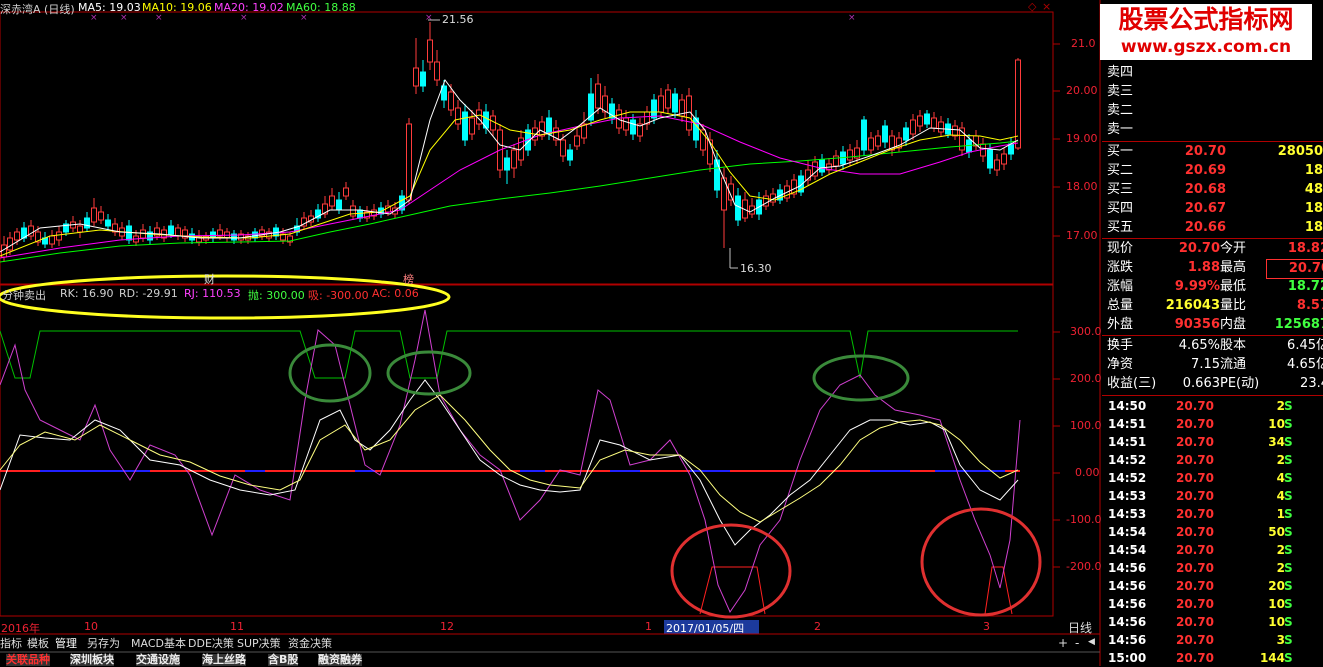 This screenshot has height=667, width=1323. What do you see at coordinates (24, 295) in the screenshot?
I see `indicator-name: 分钟卖出` at bounding box center [24, 295].